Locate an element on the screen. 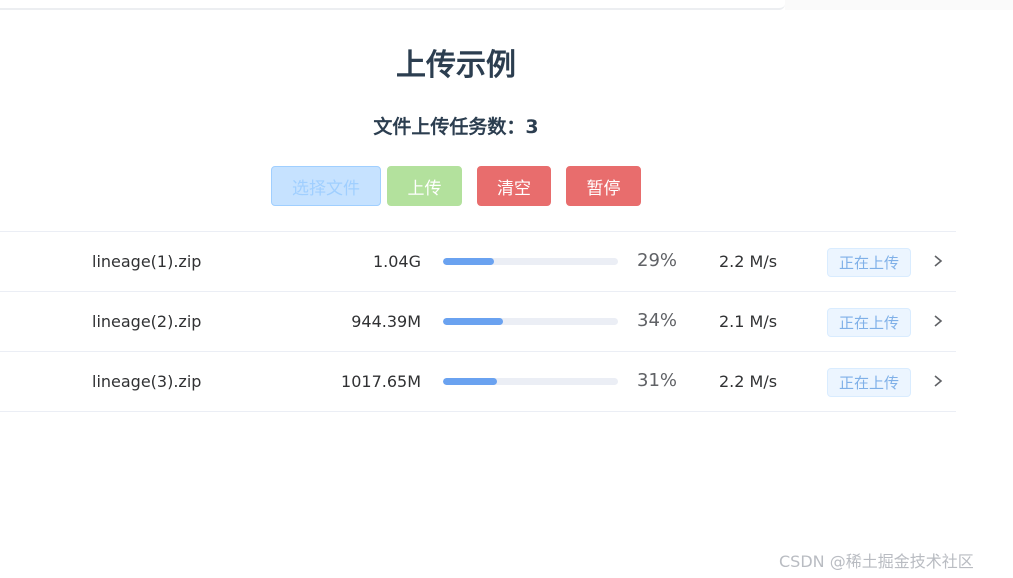  browser-top-bar is located at coordinates (392, 5).